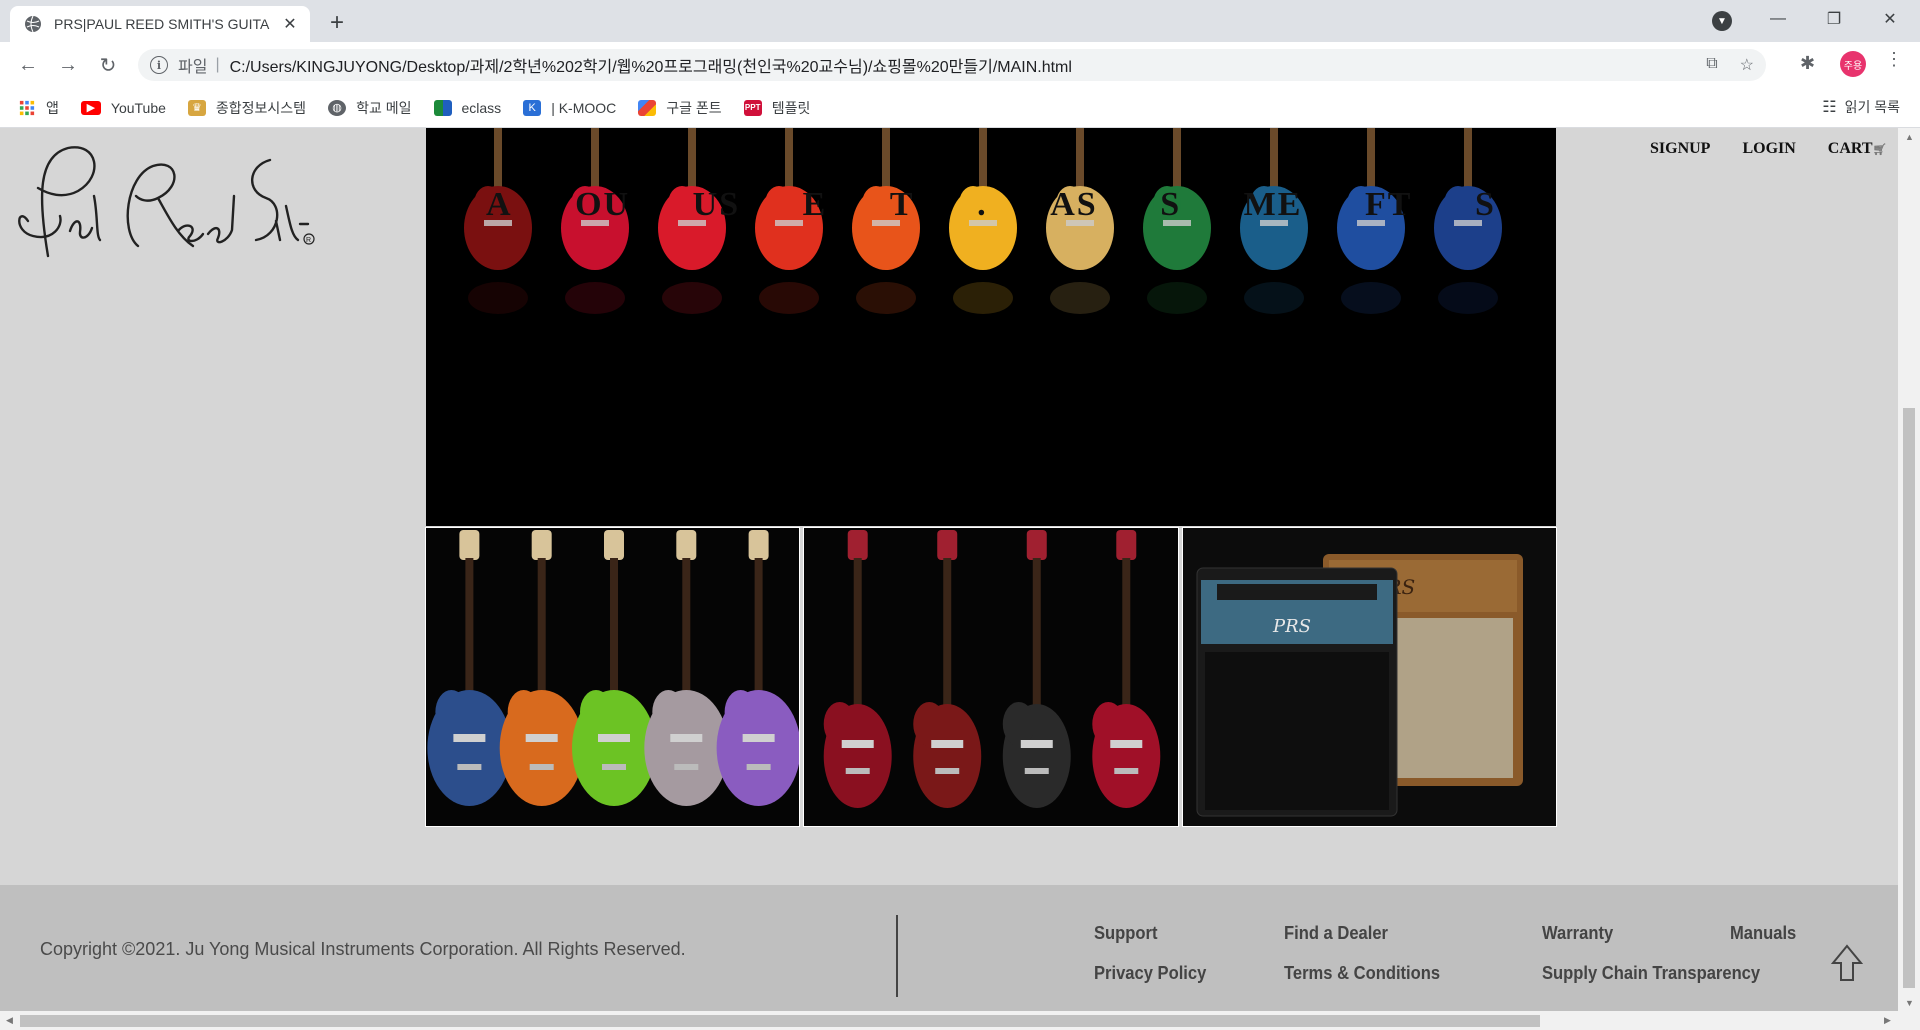  I want to click on eclass-icon, so click(442, 107).